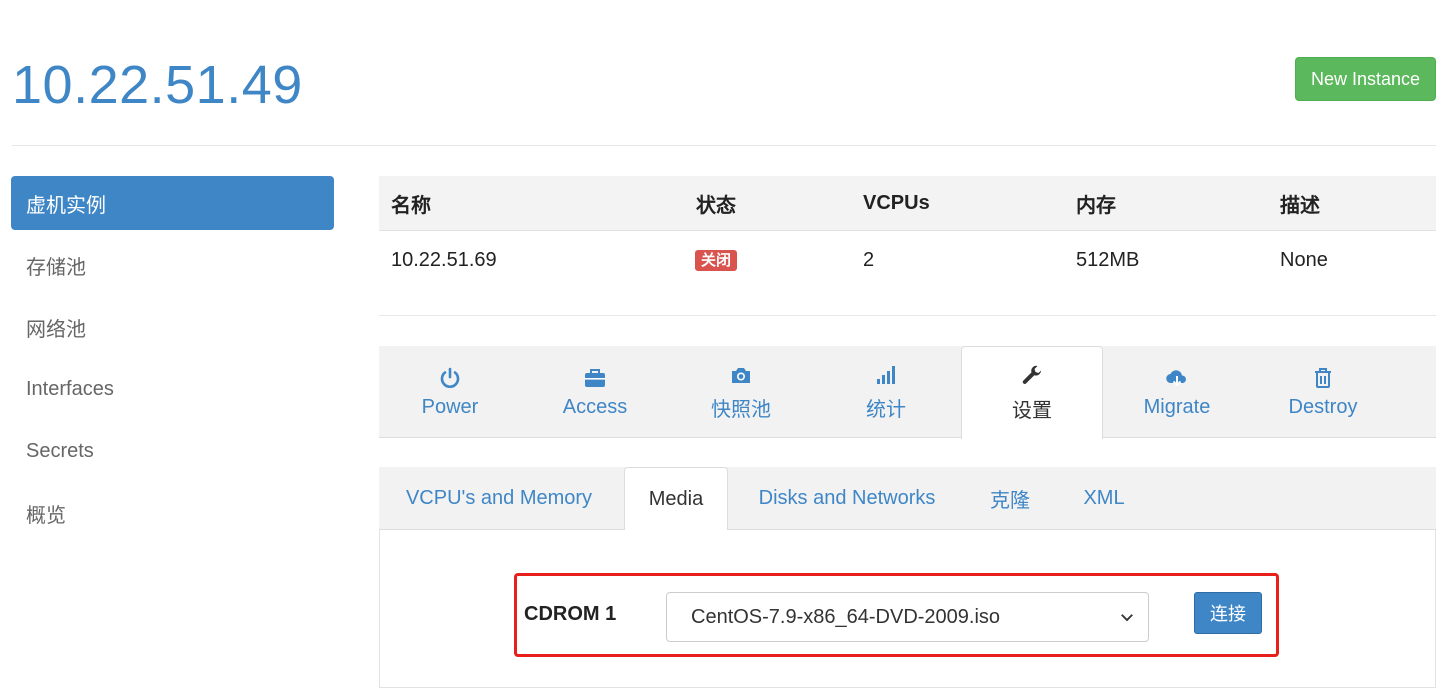  What do you see at coordinates (499, 498) in the screenshot?
I see `tab-vcpu-memory: VCPU's and Memory` at bounding box center [499, 498].